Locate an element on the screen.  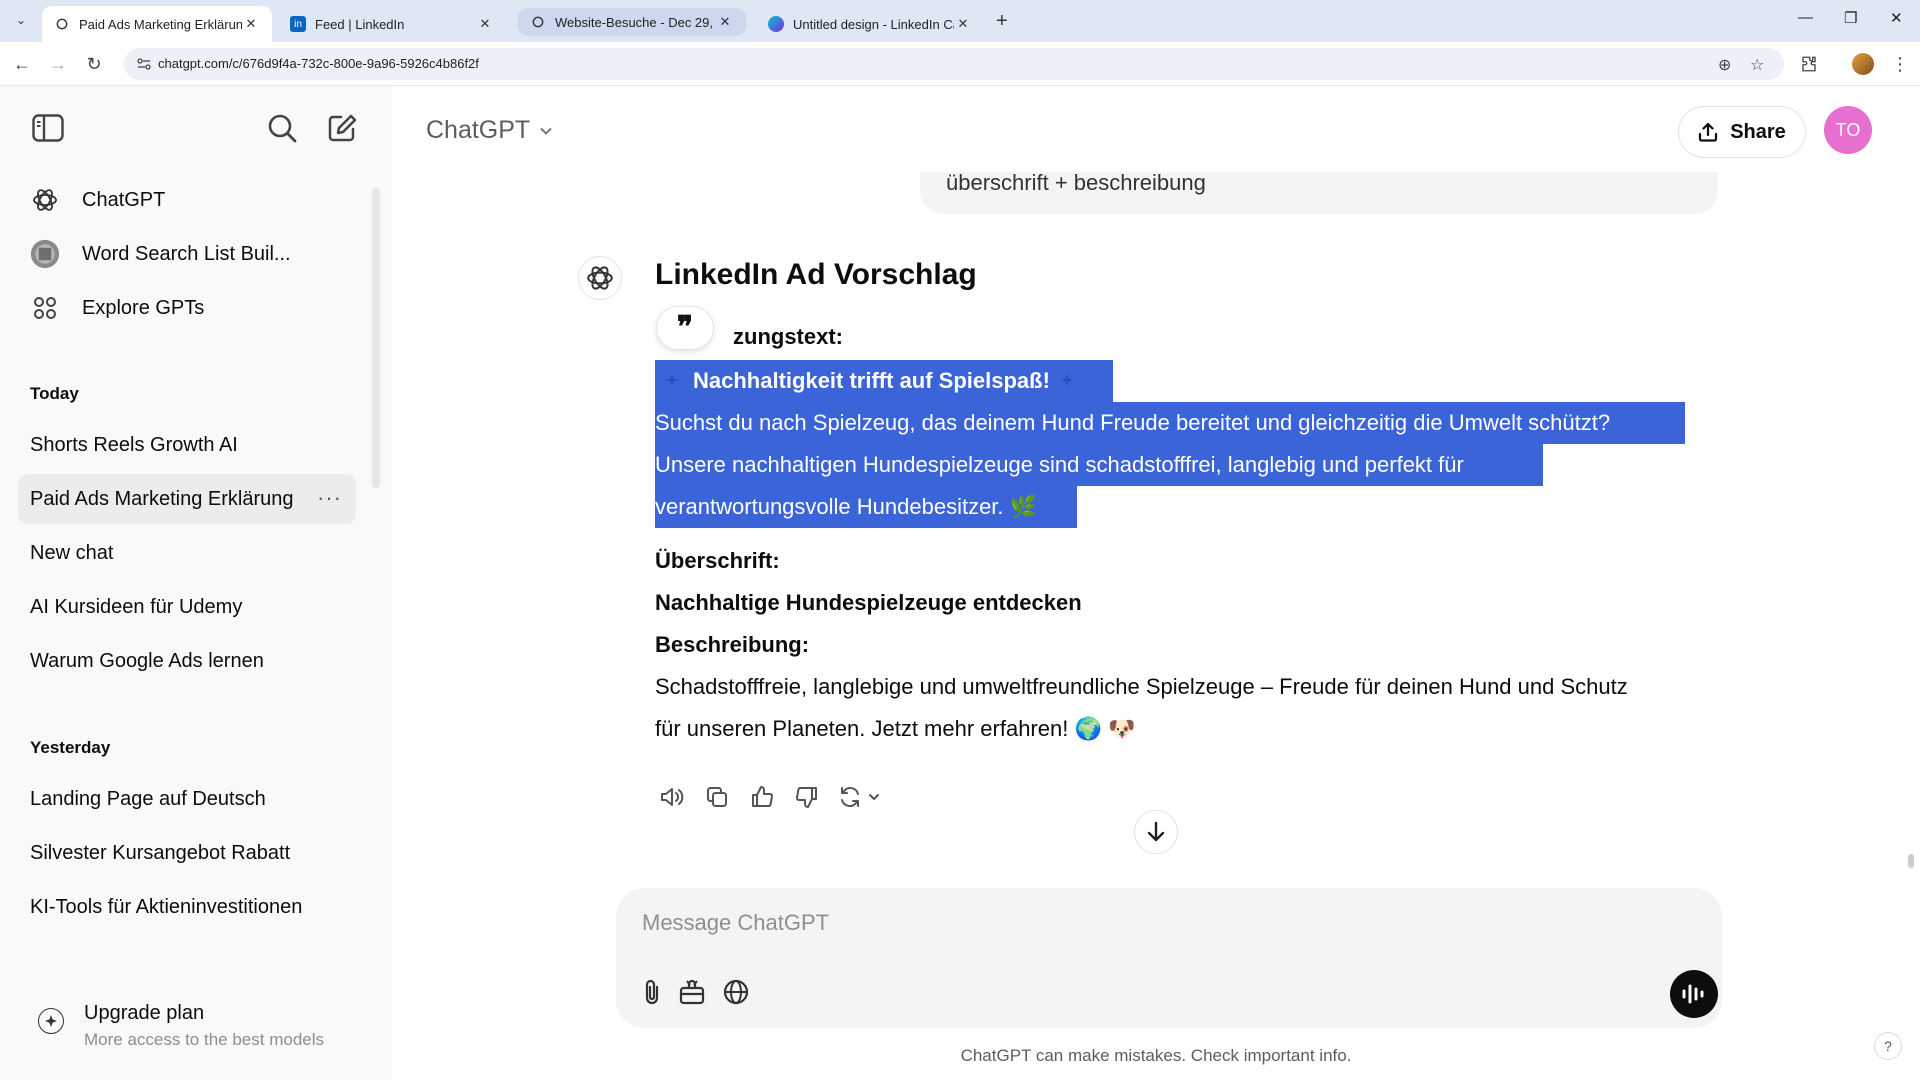
message-actions is located at coordinates (778, 797).